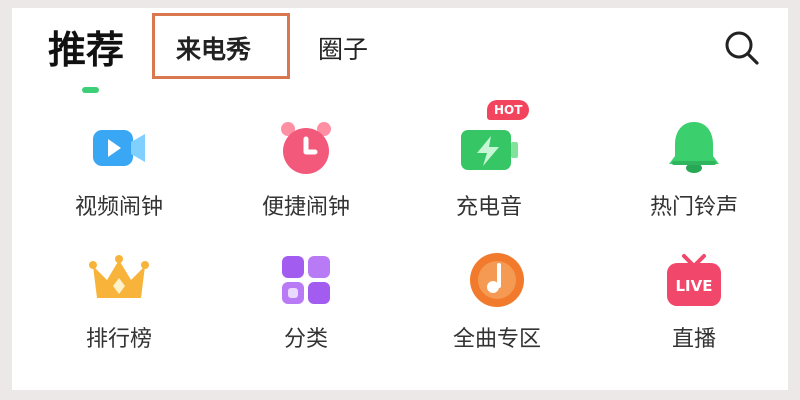 The image size is (800, 400). I want to click on music-note-icon, so click(497, 280).